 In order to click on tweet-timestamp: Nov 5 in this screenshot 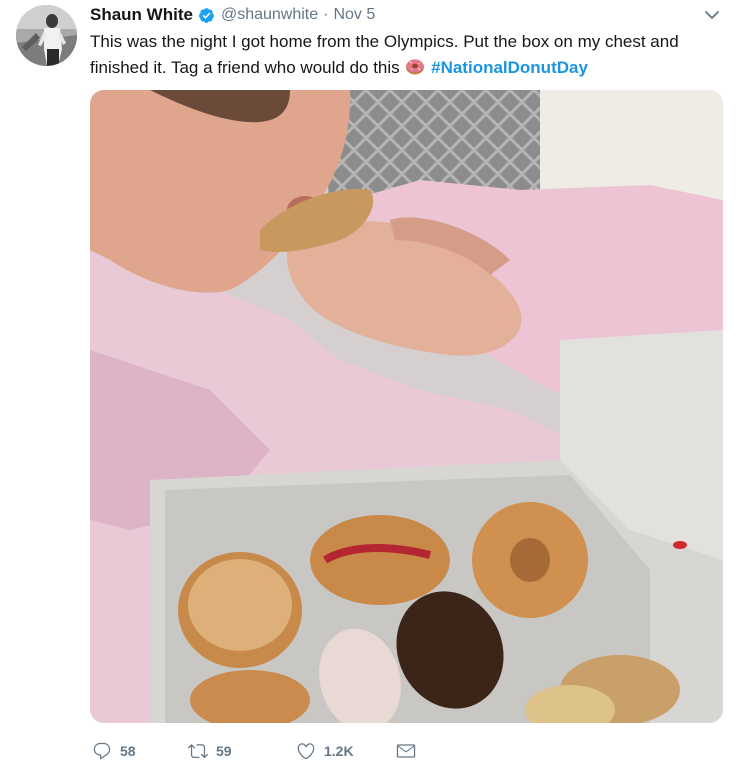, I will do `click(354, 15)`.